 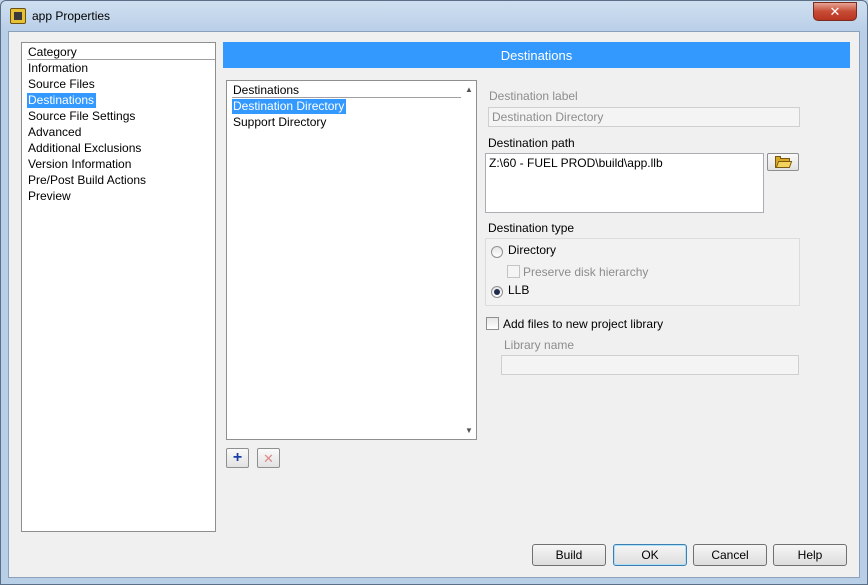 I want to click on close-button: ✕, so click(x=835, y=11).